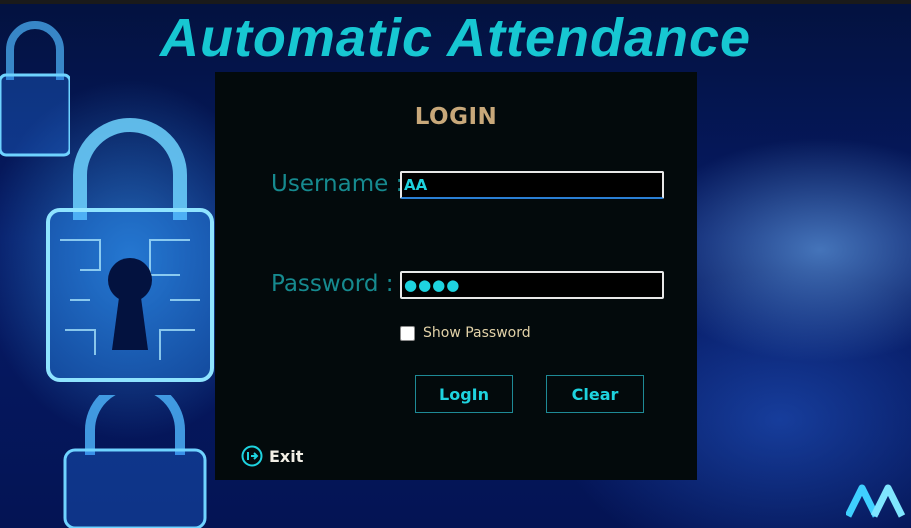  I want to click on username-label: Username :, so click(337, 184).